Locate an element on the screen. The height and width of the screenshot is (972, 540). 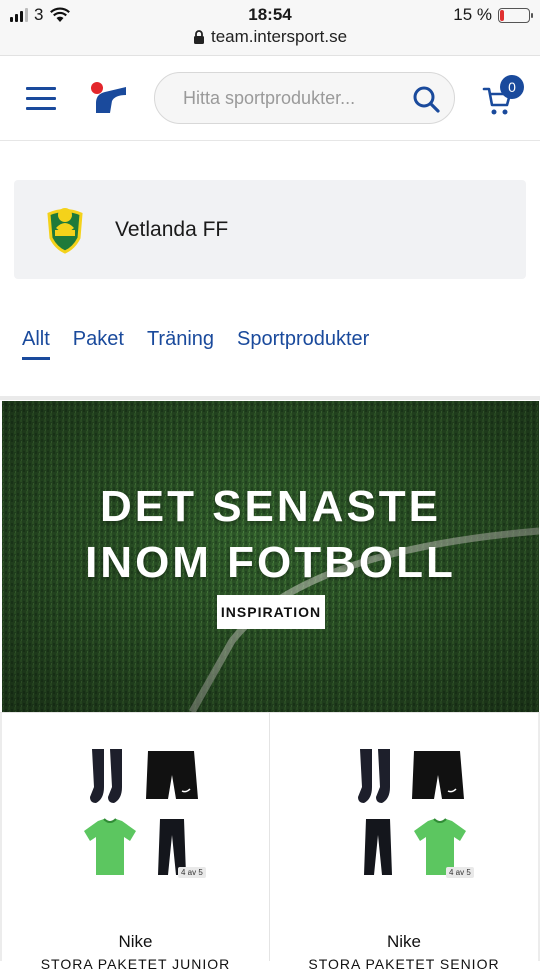
category-tabs: Allt Paket Träning Sportprodukter is located at coordinates (195, 344).